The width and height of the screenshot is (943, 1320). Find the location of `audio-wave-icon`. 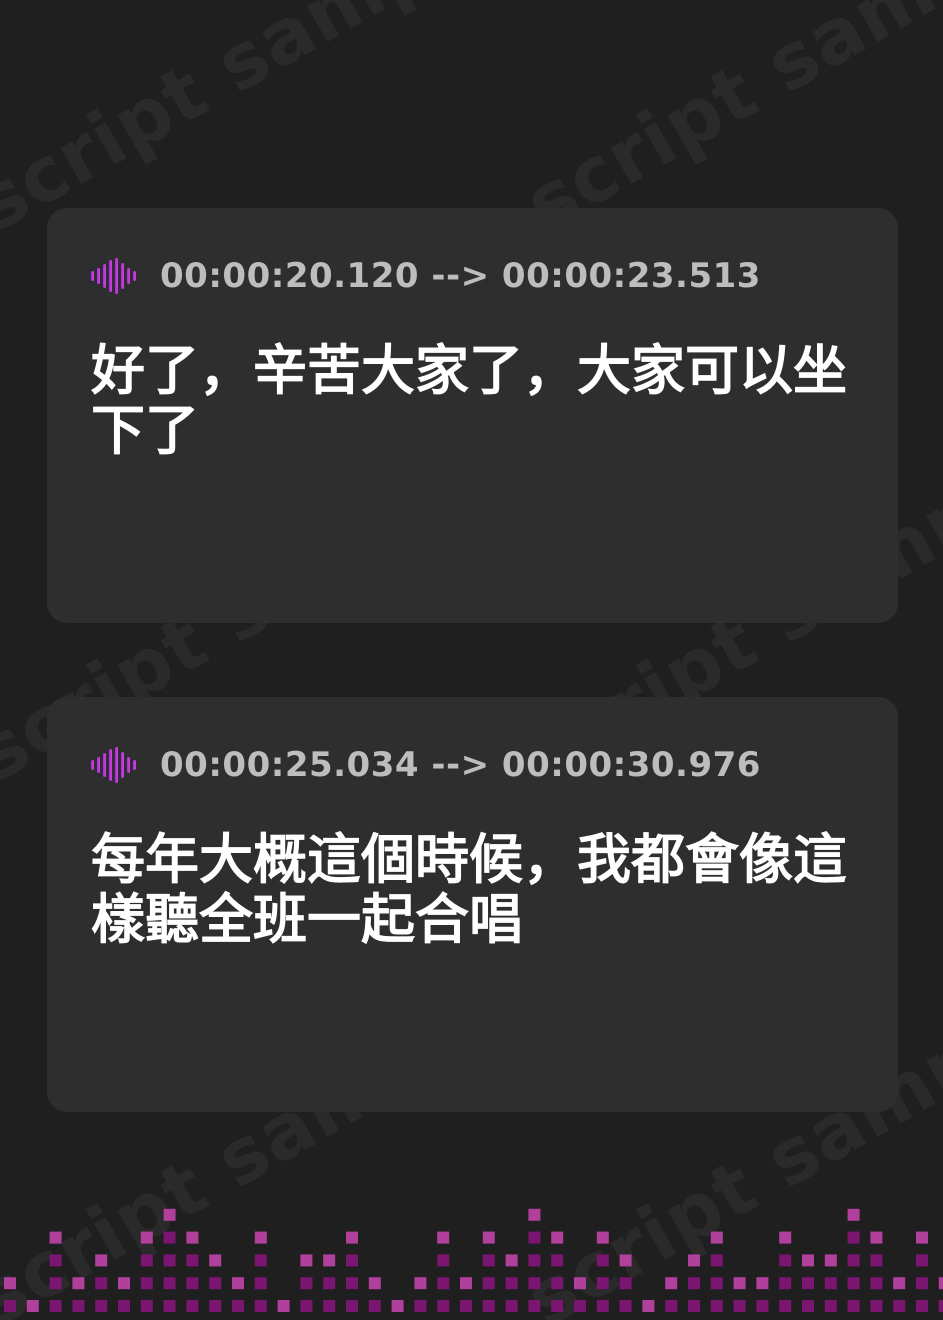

audio-wave-icon is located at coordinates (113, 276).